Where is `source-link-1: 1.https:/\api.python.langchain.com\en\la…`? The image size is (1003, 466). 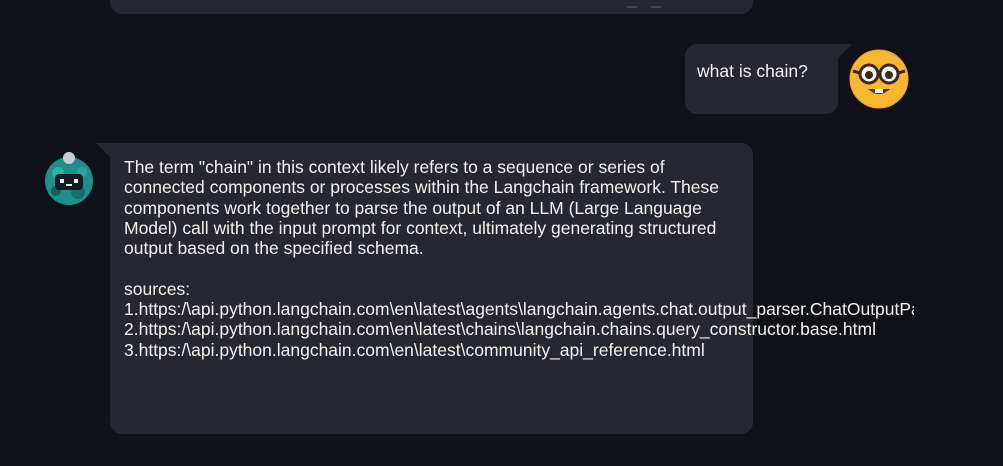
source-link-1: 1.https:/\api.python.langchain.com\en\la… is located at coordinates (519, 309).